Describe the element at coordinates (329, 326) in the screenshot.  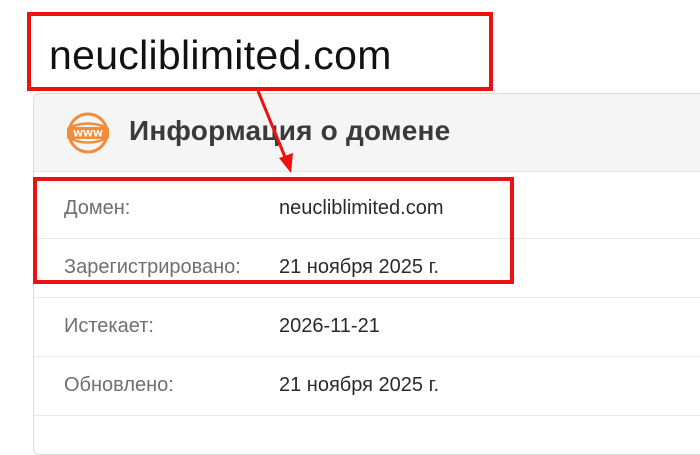
I see `row-value: 2026-11-21` at that location.